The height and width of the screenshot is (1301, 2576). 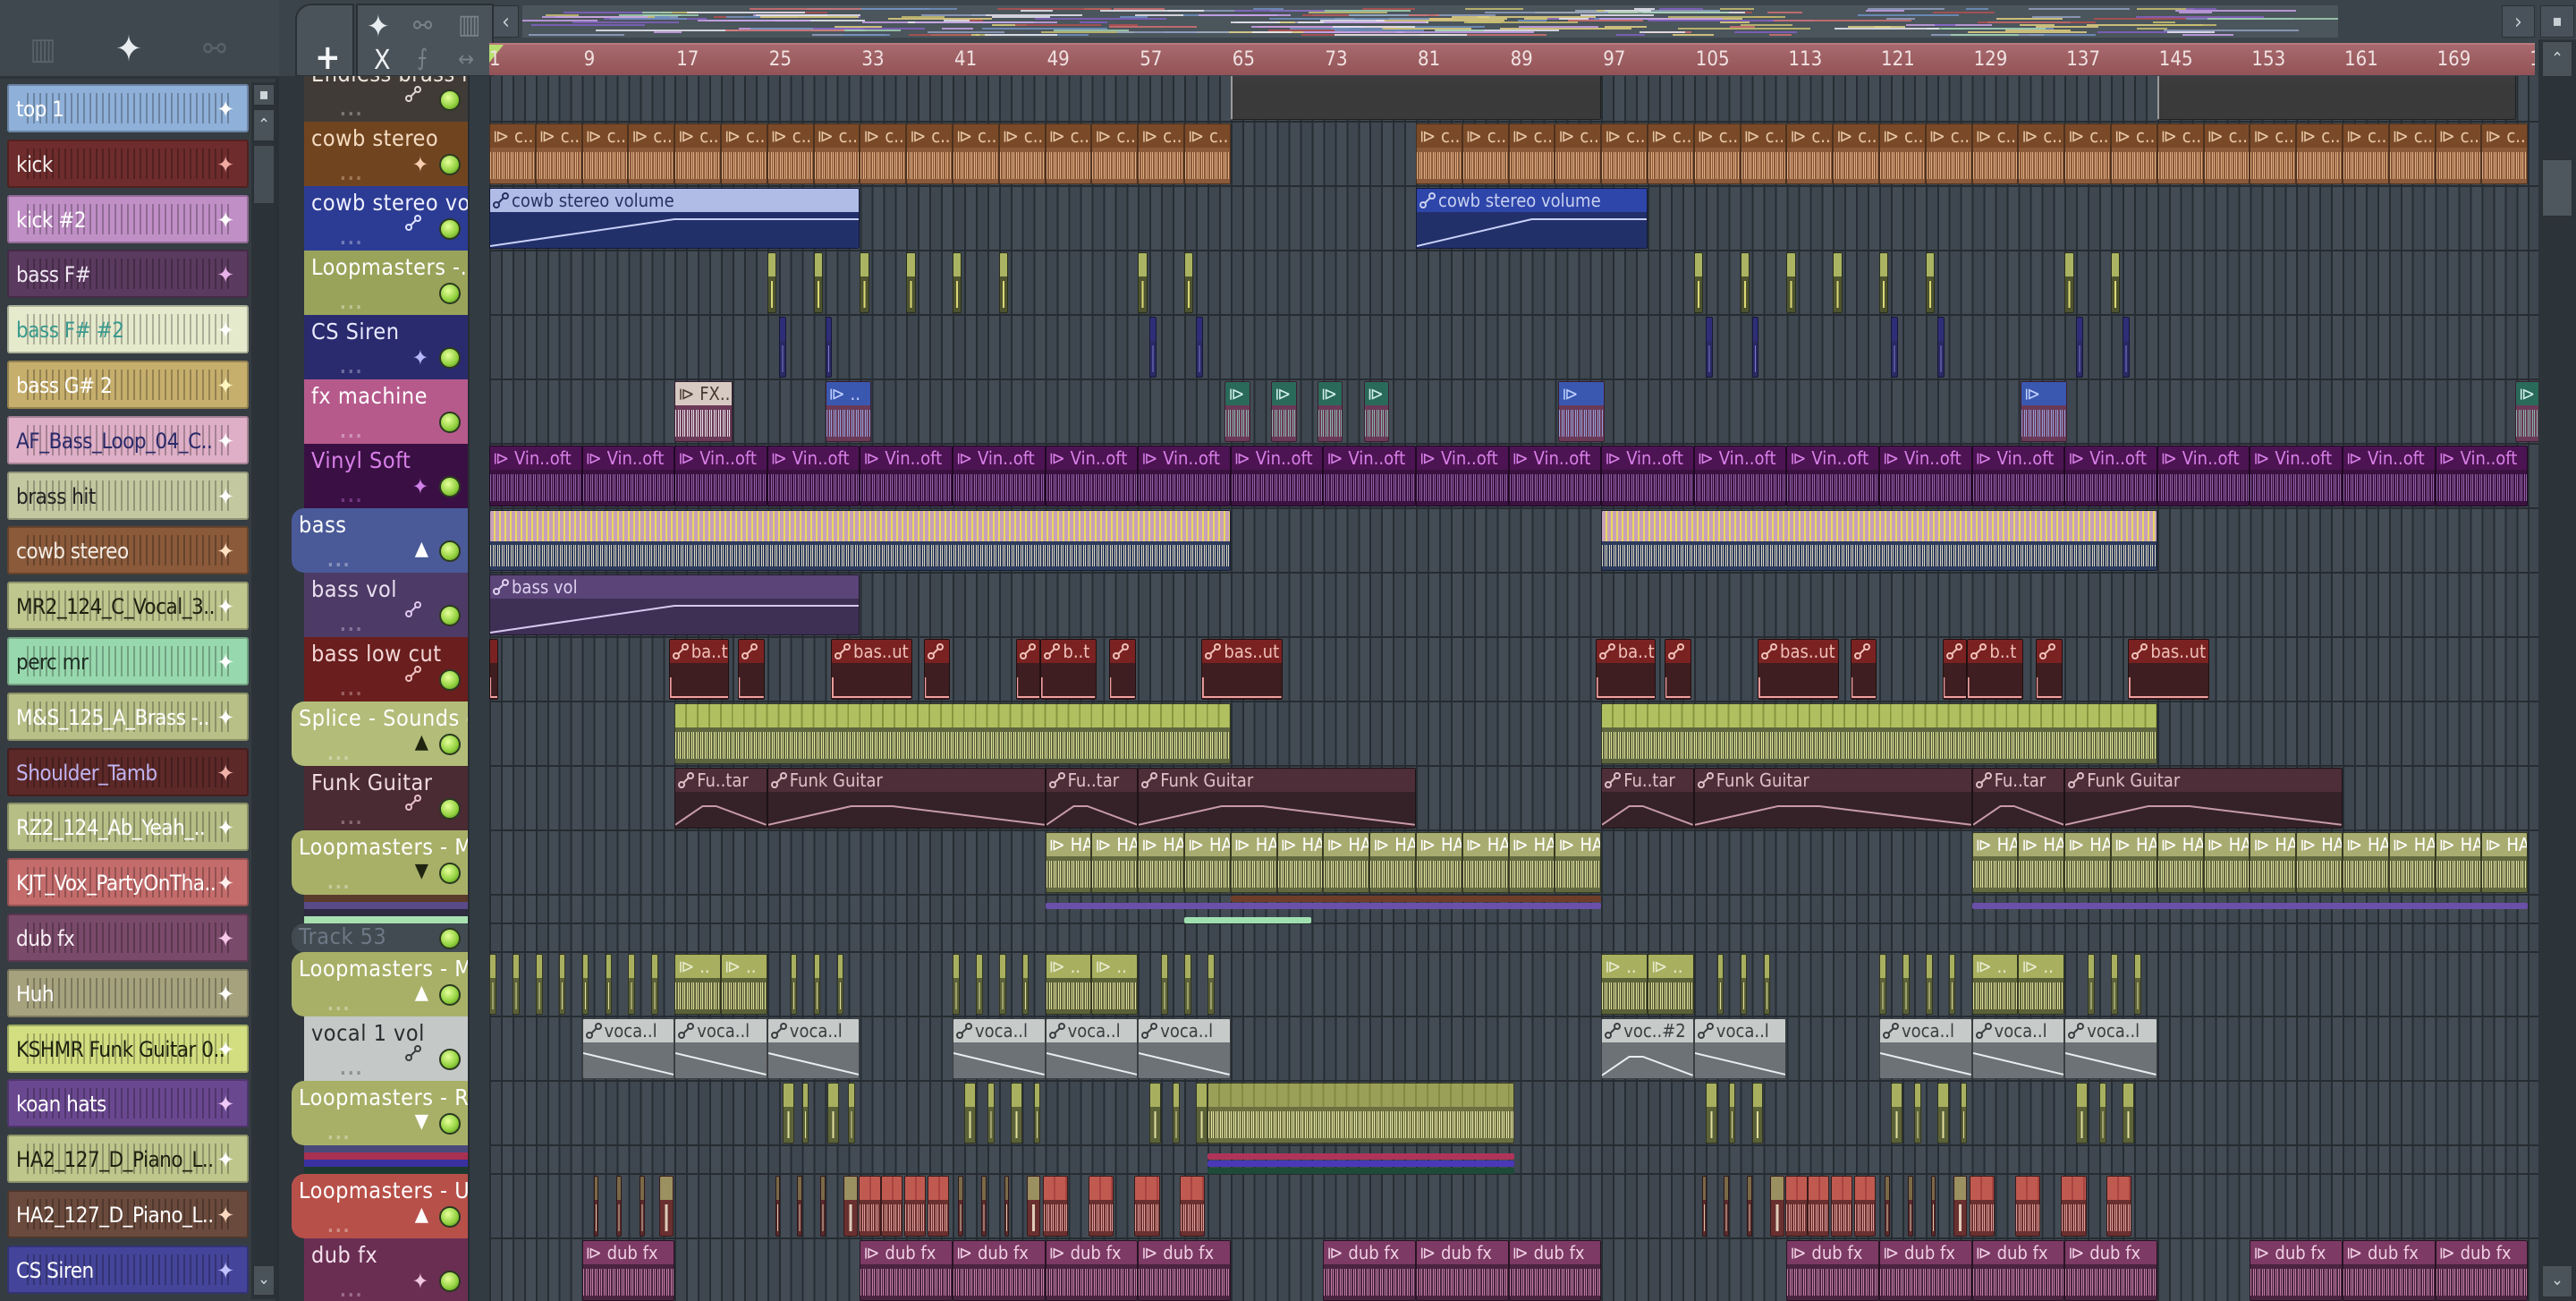 What do you see at coordinates (674, 604) in the screenshot?
I see `playlist-clip: bass vol` at bounding box center [674, 604].